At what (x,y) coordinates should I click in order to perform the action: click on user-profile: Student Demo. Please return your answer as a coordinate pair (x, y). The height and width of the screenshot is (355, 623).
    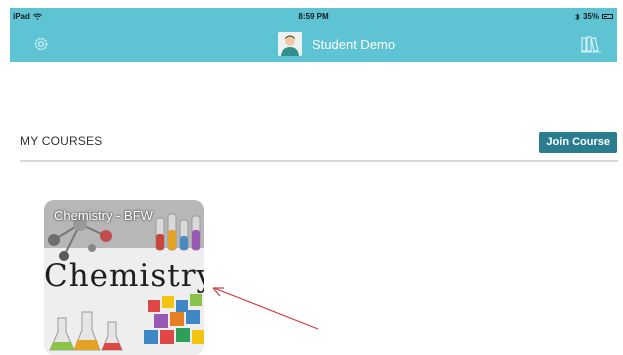
    Looking at the image, I should click on (336, 44).